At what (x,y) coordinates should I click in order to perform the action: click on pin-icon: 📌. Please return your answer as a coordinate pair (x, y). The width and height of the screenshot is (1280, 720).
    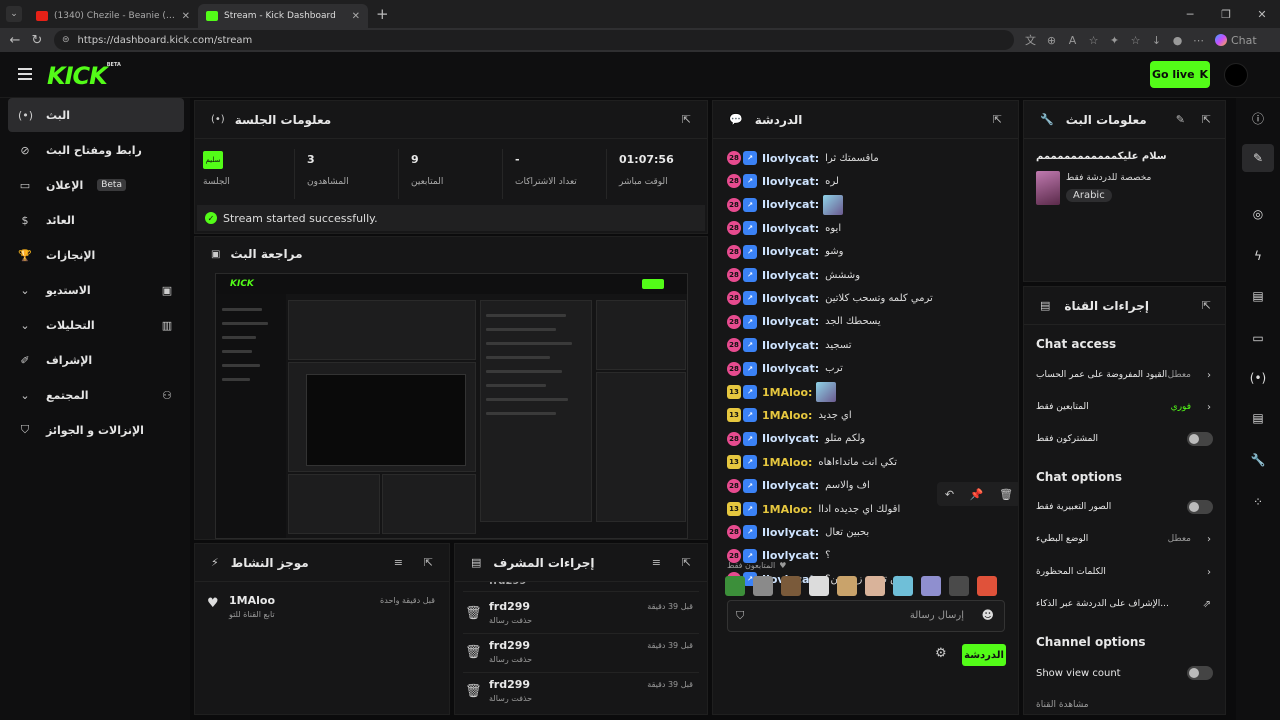
    Looking at the image, I should click on (977, 494).